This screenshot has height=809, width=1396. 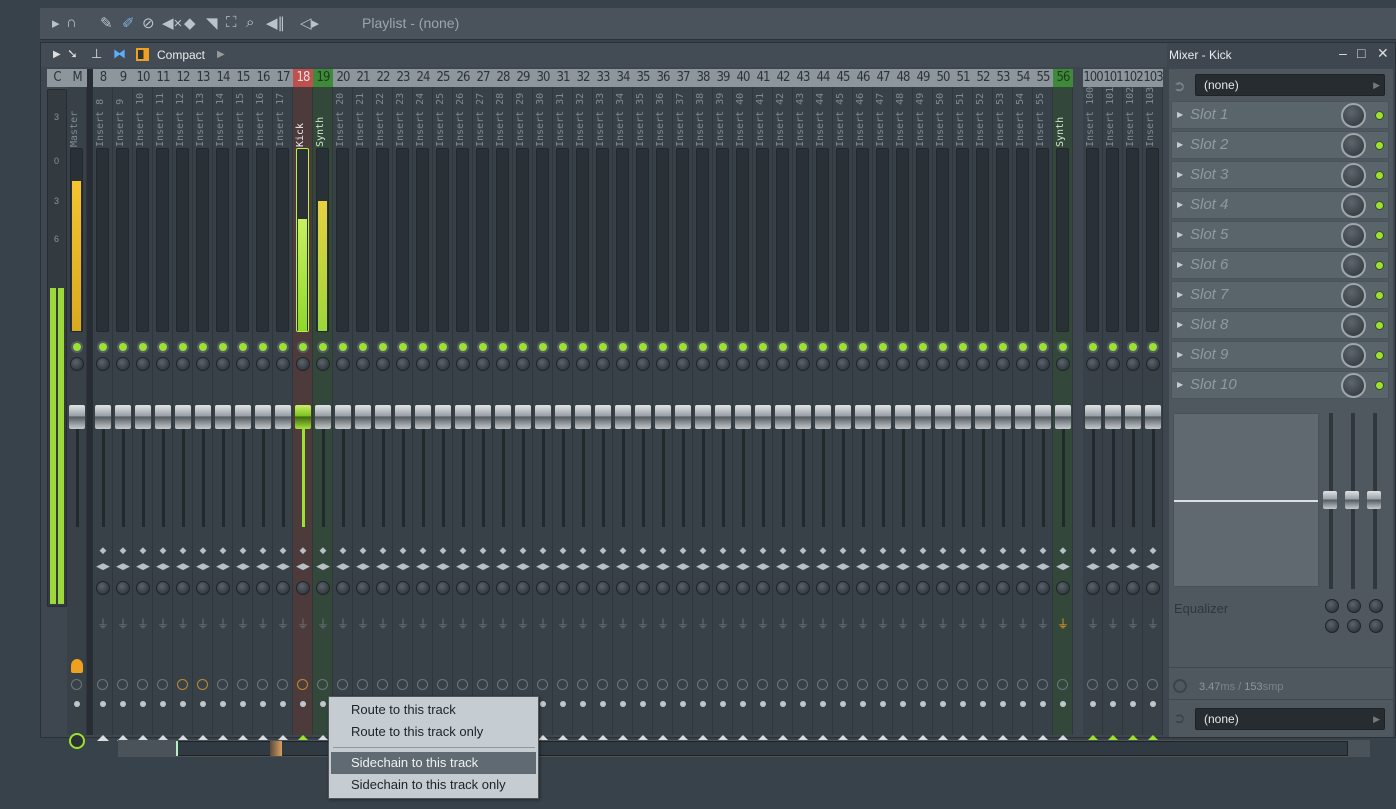 What do you see at coordinates (1113, 414) in the screenshot?
I see `mixer-strip-101: Insert 101 ◆ ◀▶ ⏚` at bounding box center [1113, 414].